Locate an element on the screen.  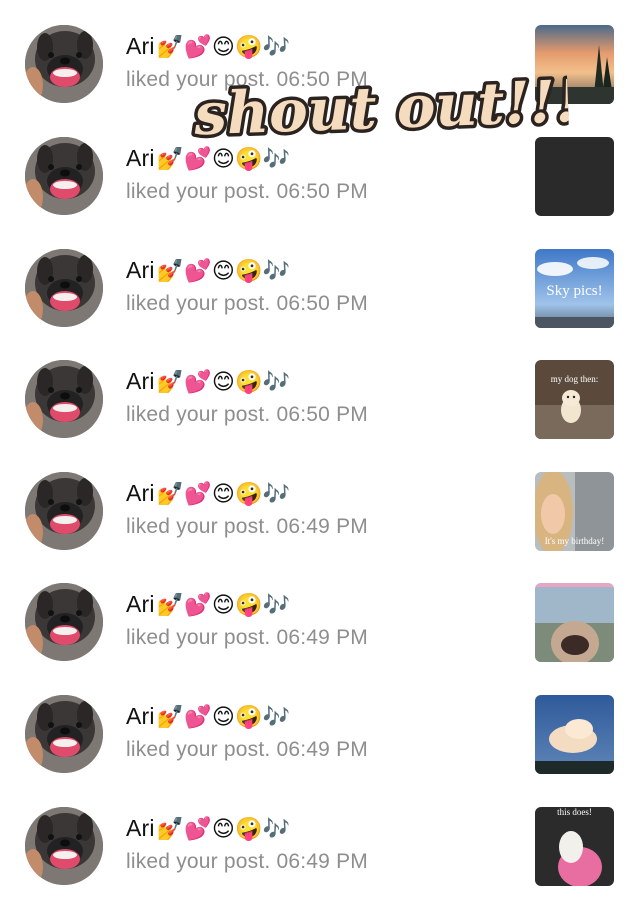
post-thumbnail: Sky pics! is located at coordinates (574, 288).